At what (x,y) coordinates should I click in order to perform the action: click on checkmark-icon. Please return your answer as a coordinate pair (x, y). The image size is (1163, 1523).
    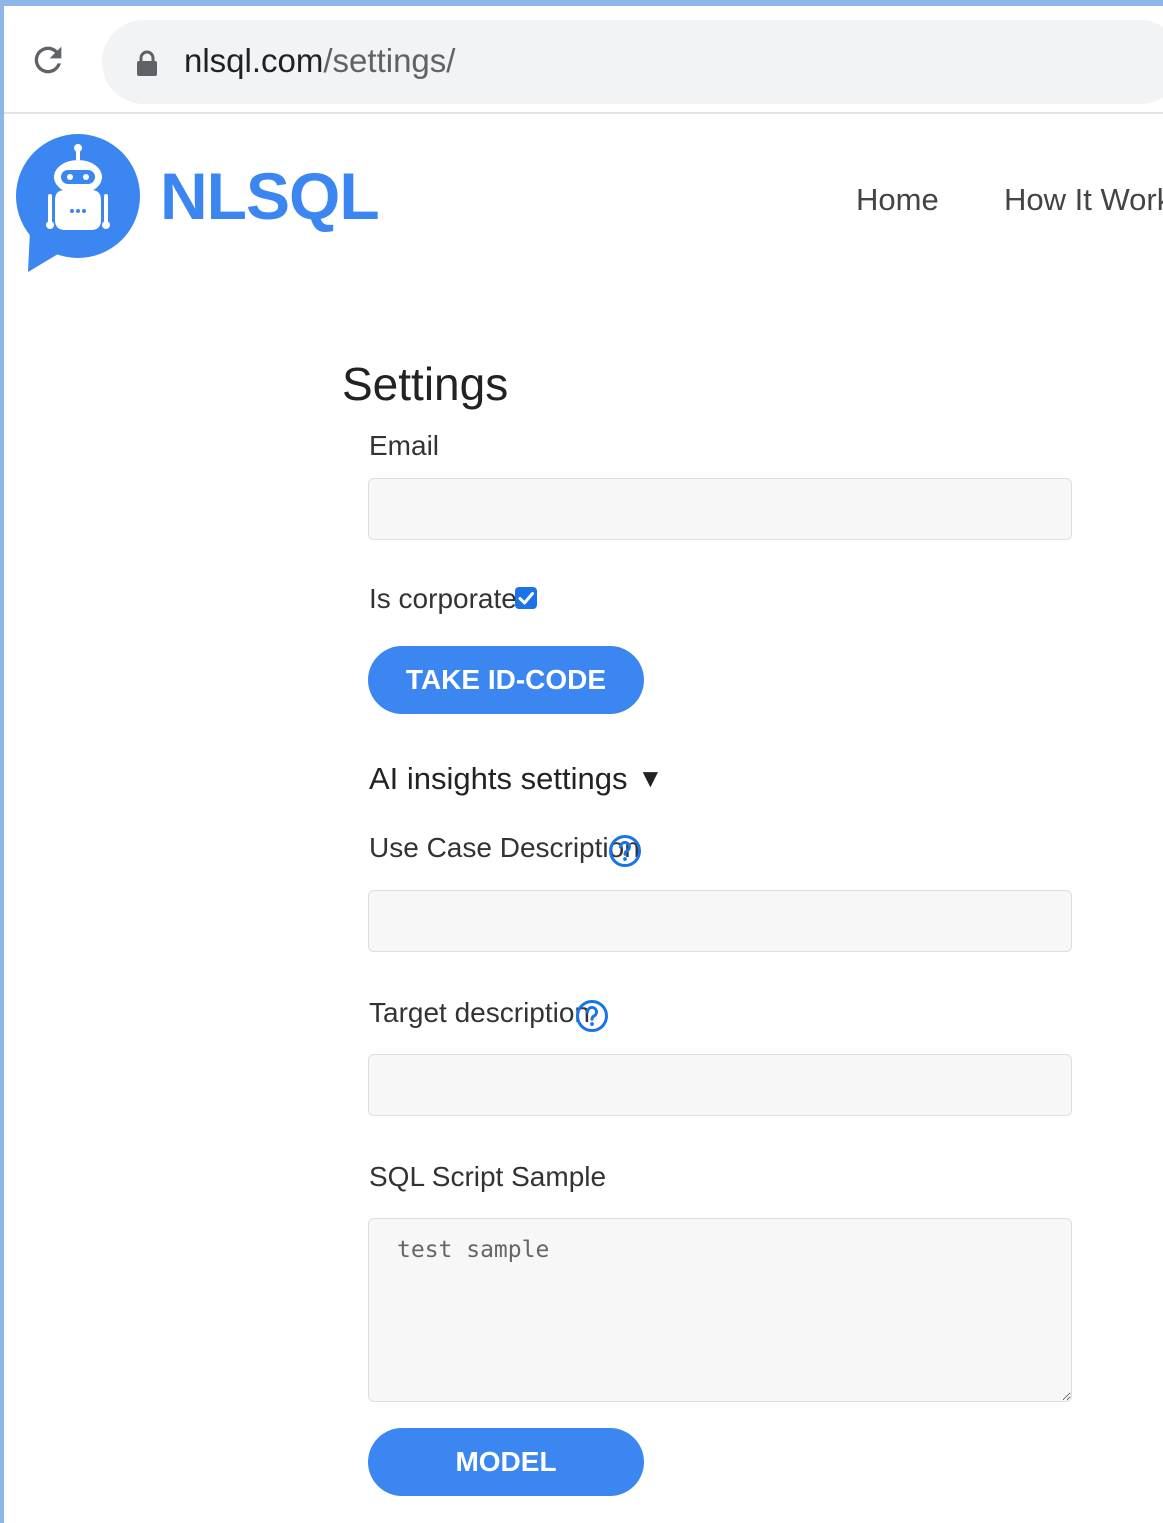
    Looking at the image, I should click on (526, 598).